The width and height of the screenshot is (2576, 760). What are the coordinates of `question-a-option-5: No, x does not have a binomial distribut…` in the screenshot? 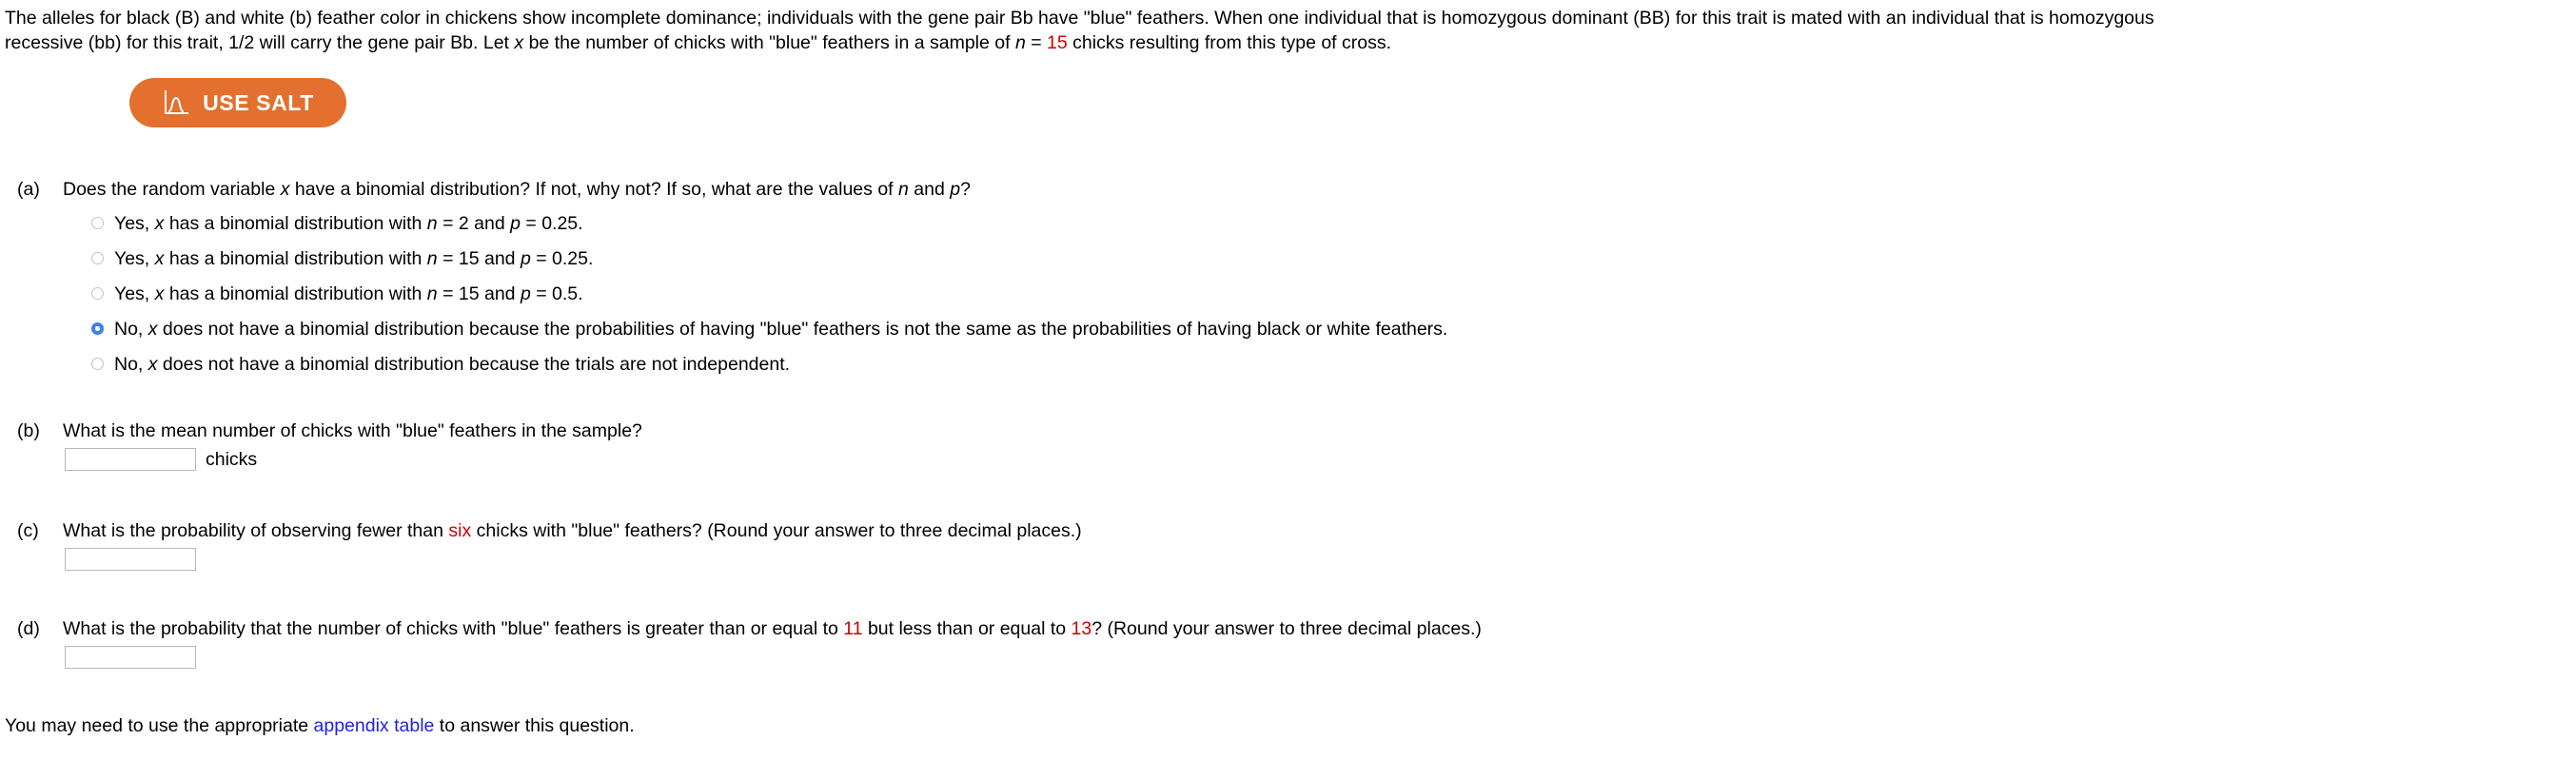 It's located at (769, 369).